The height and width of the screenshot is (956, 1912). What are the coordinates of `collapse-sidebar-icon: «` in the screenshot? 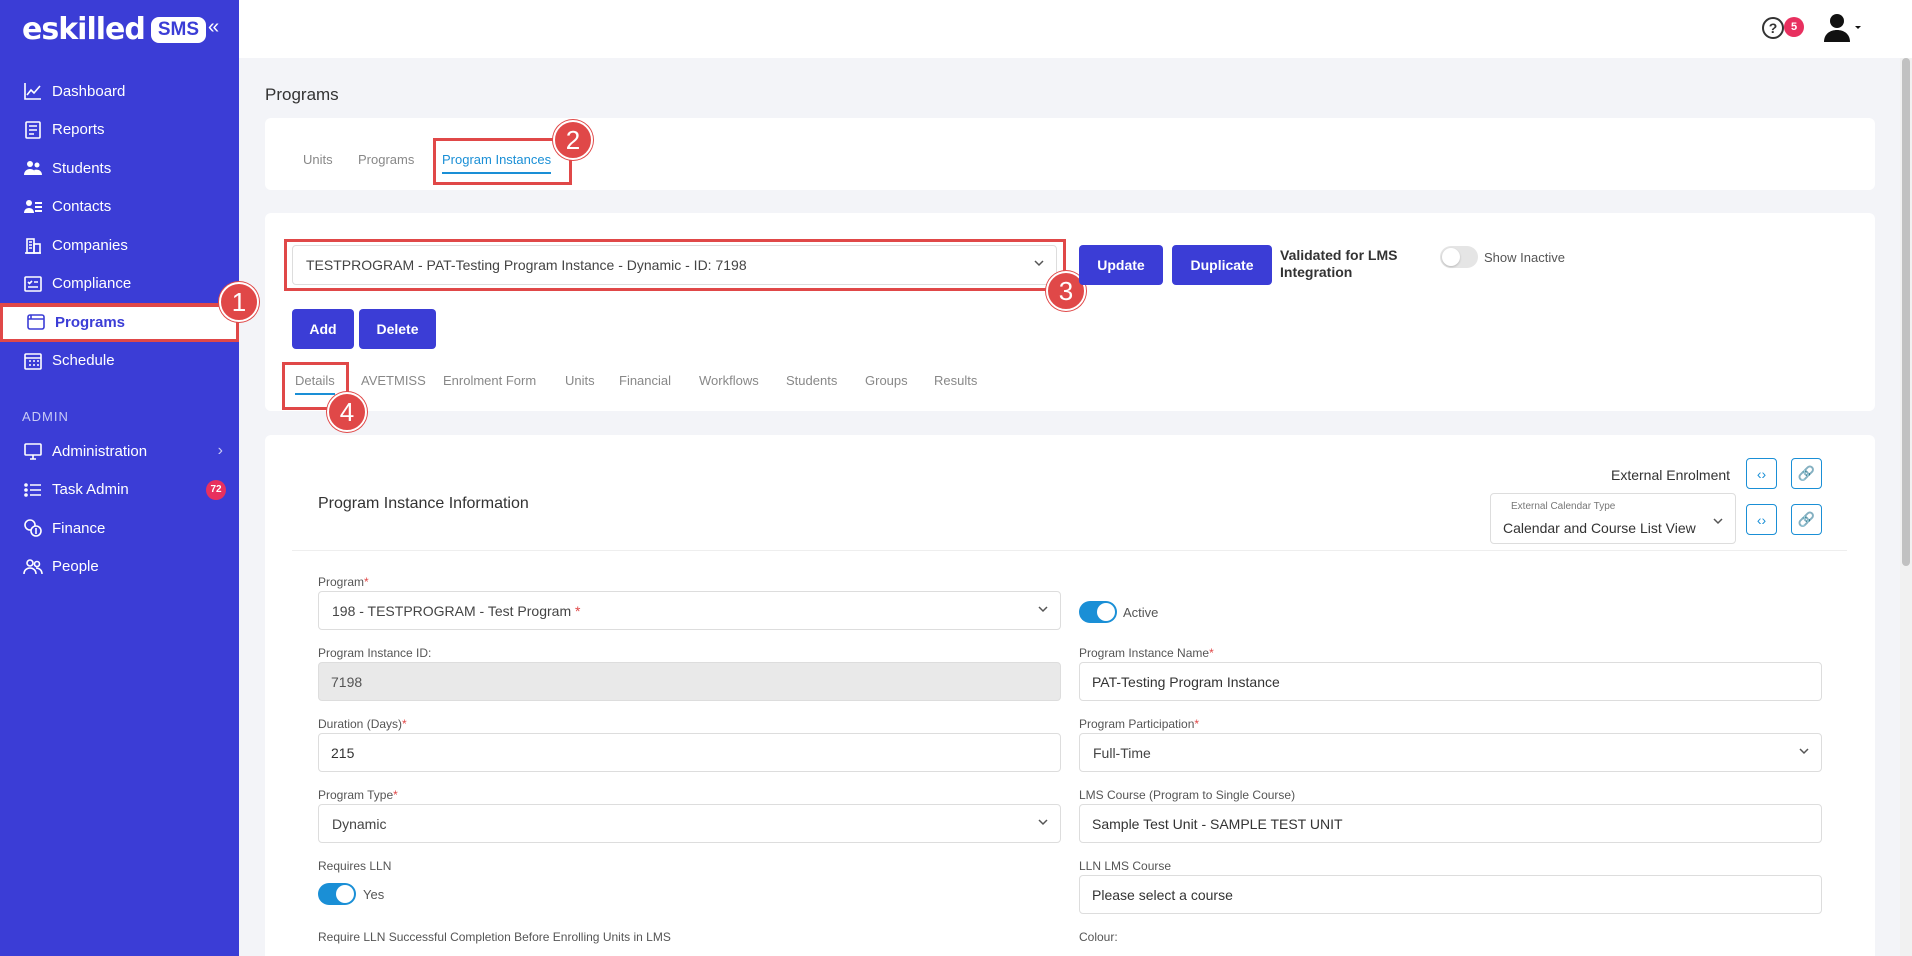 It's located at (213, 27).